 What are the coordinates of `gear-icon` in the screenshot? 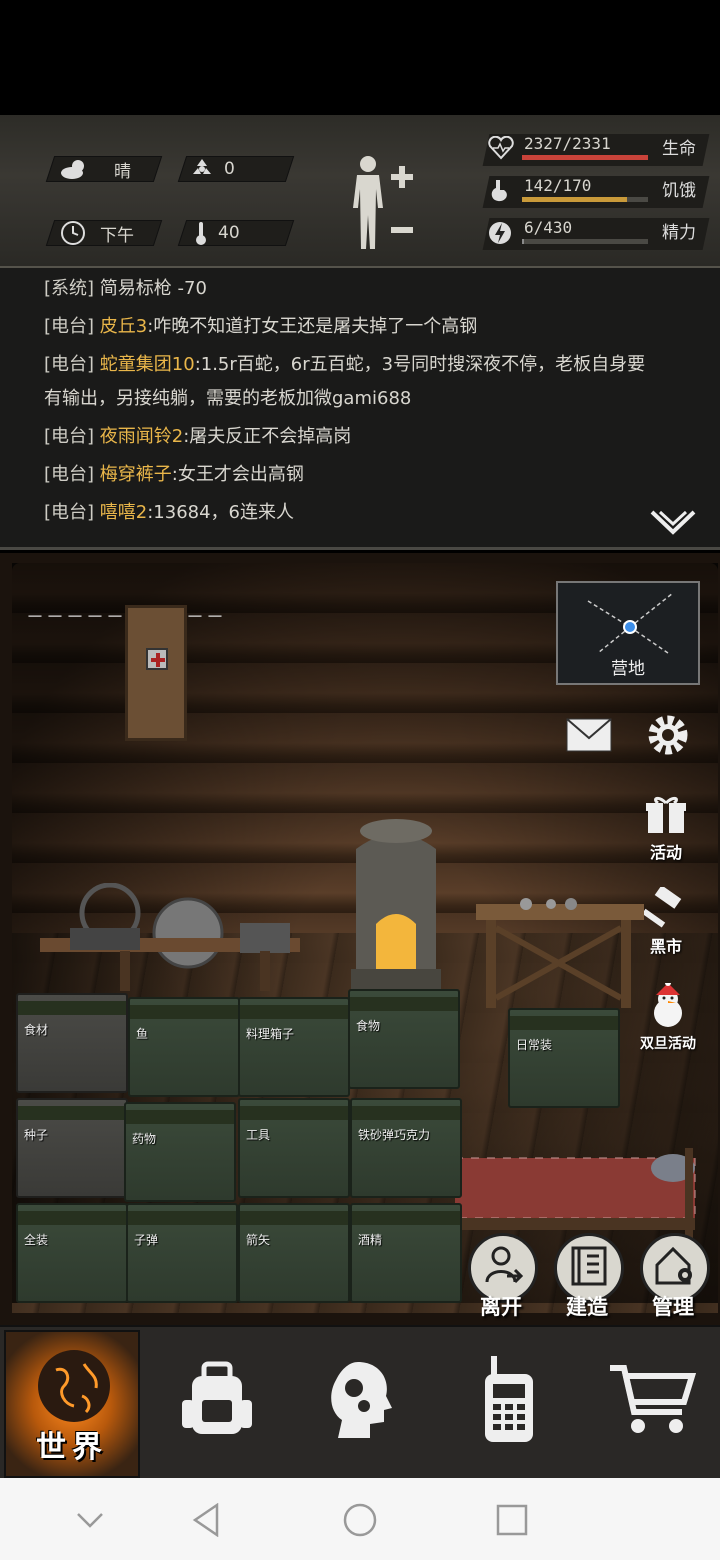 It's located at (668, 737).